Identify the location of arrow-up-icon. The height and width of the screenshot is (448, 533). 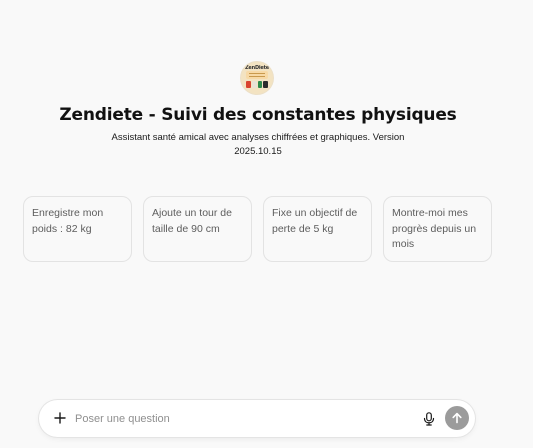
(457, 418).